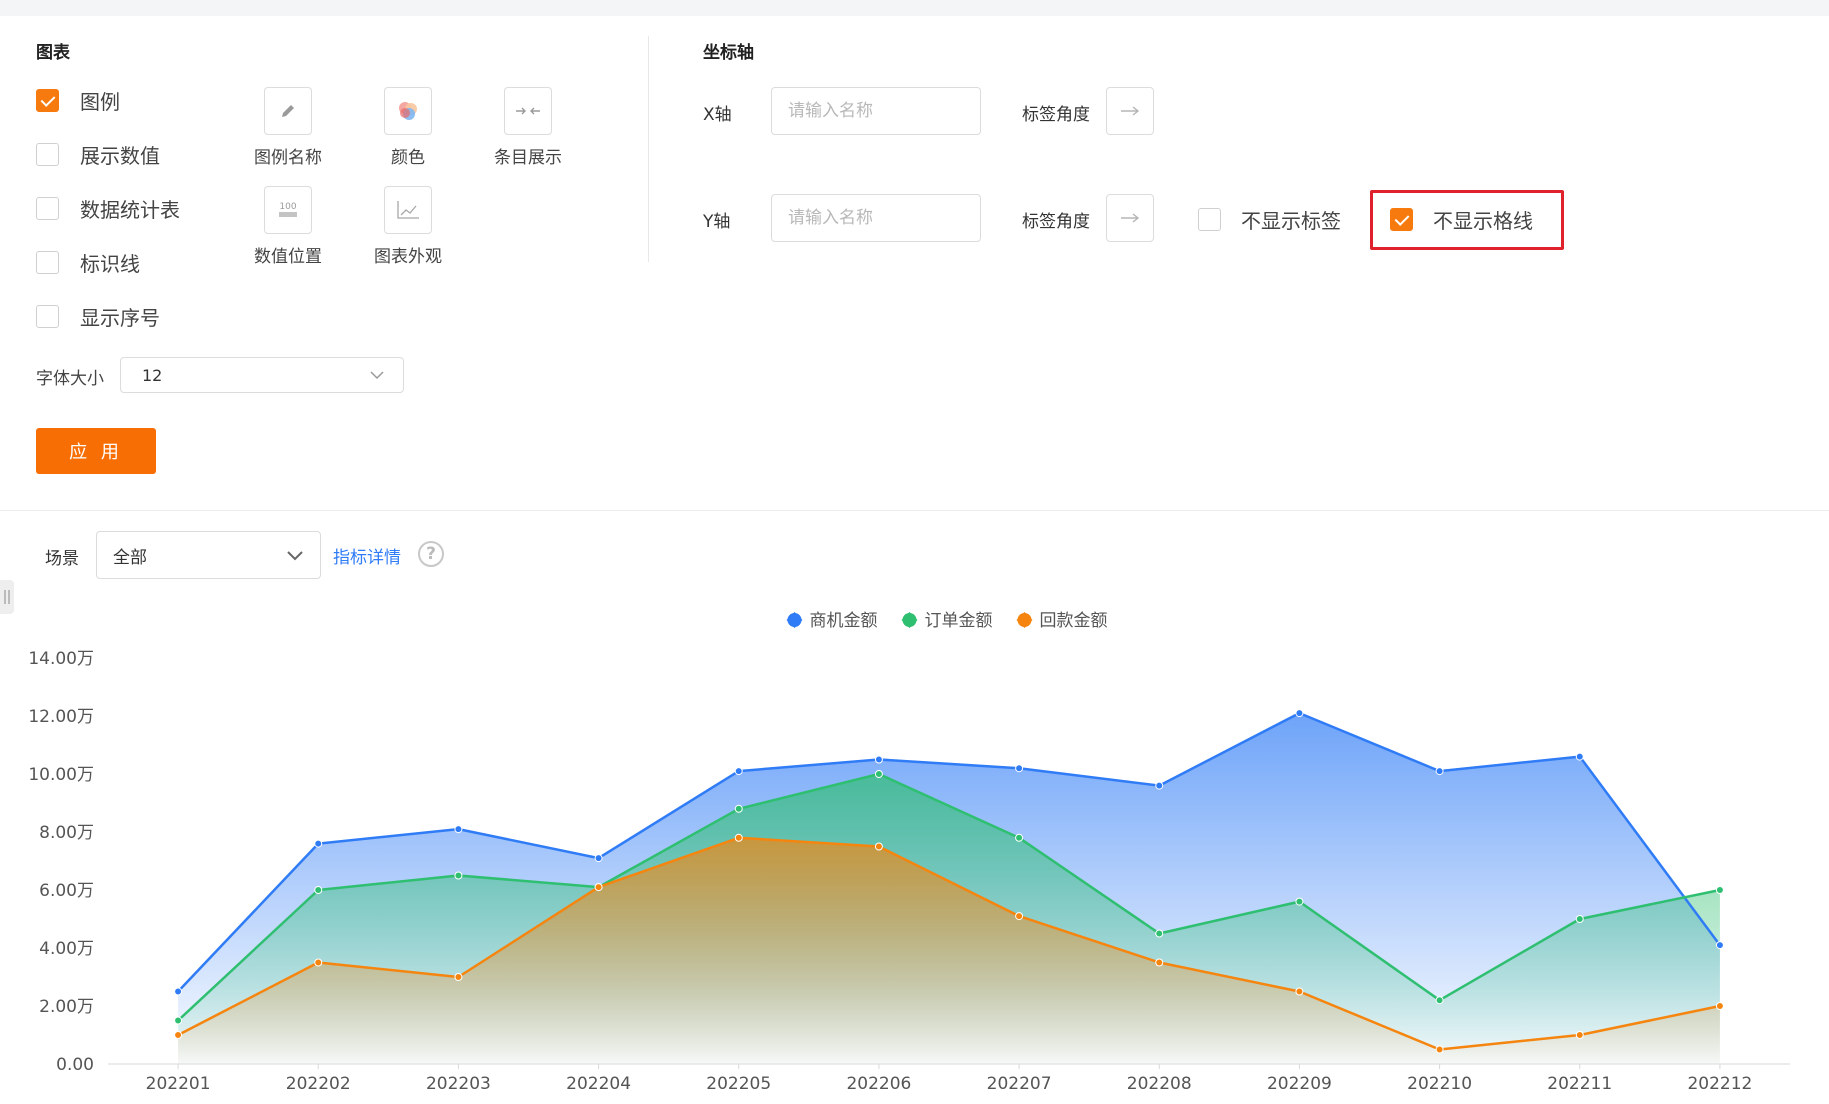 Image resolution: width=1829 pixels, height=1104 pixels. Describe the element at coordinates (717, 115) in the screenshot. I see `x-axis-label: X轴` at that location.